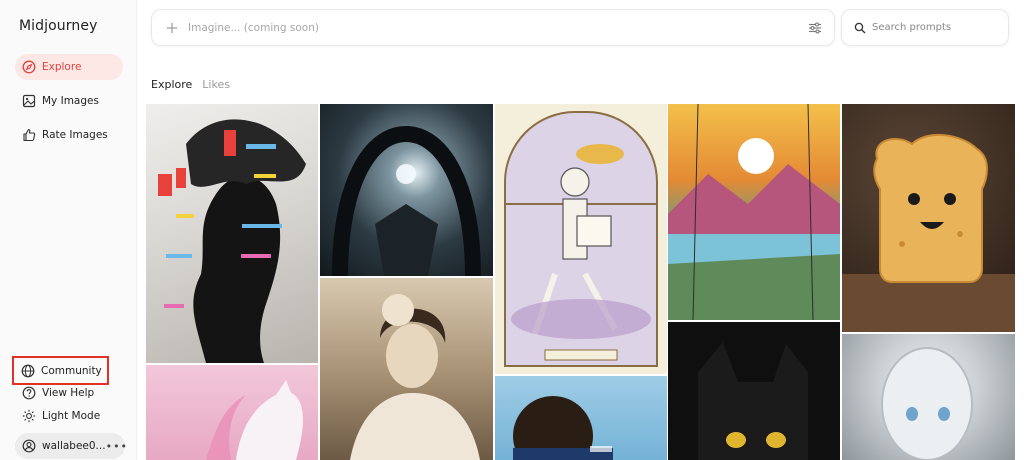 The width and height of the screenshot is (1024, 460). I want to click on tab-explore: Explore, so click(171, 84).